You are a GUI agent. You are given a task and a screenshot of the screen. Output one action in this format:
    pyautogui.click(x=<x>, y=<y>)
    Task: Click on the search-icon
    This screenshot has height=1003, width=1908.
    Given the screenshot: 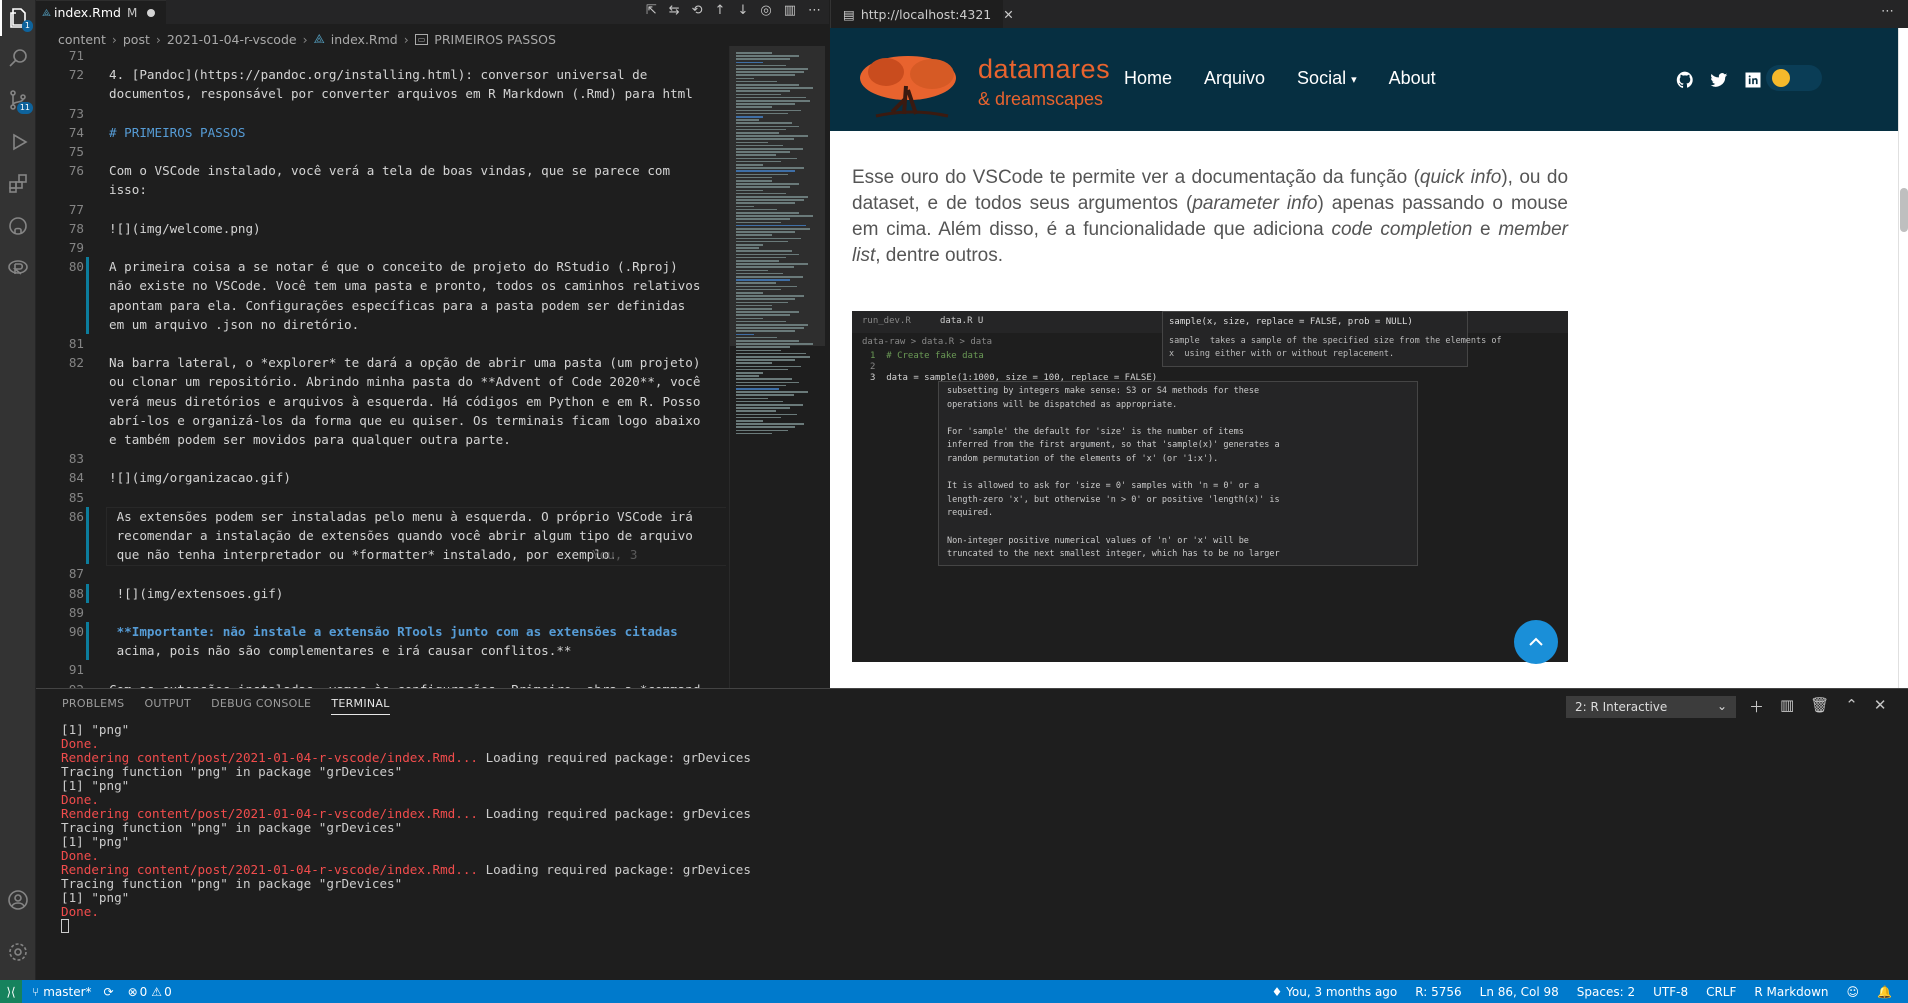 What is the action you would take?
    pyautogui.click(x=18, y=58)
    